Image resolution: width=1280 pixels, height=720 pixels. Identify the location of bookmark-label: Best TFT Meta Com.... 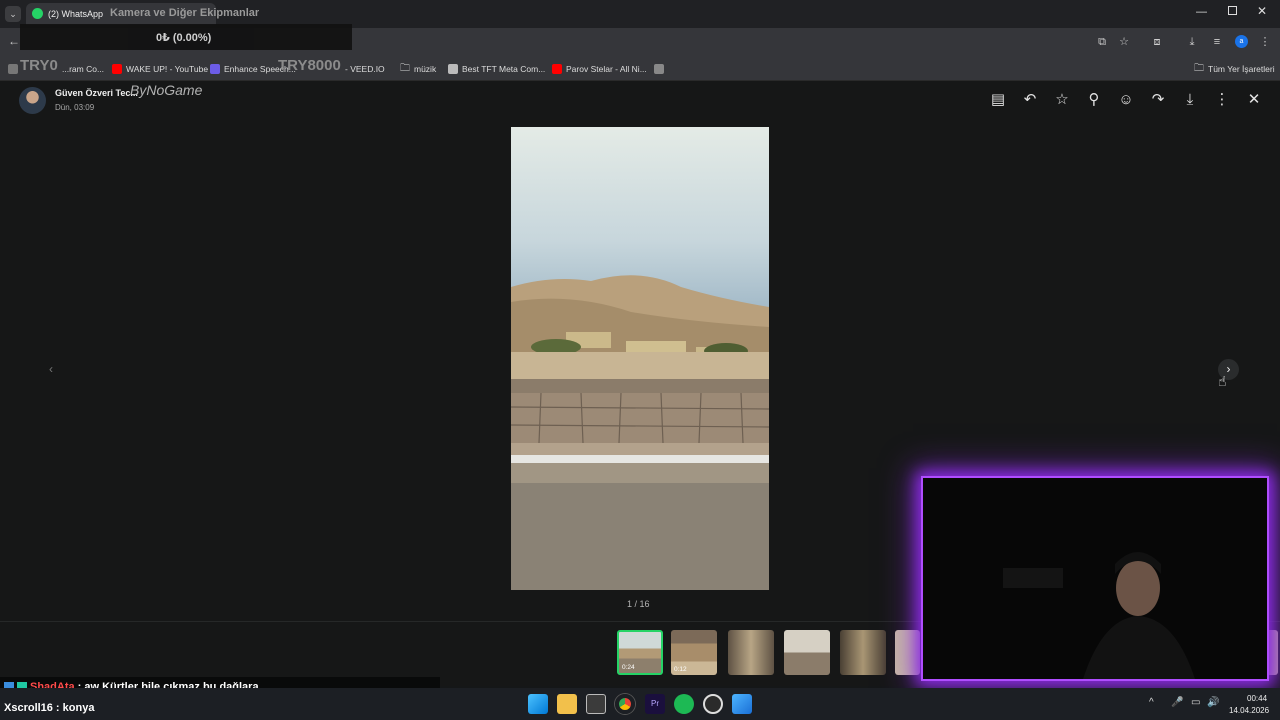
(504, 69).